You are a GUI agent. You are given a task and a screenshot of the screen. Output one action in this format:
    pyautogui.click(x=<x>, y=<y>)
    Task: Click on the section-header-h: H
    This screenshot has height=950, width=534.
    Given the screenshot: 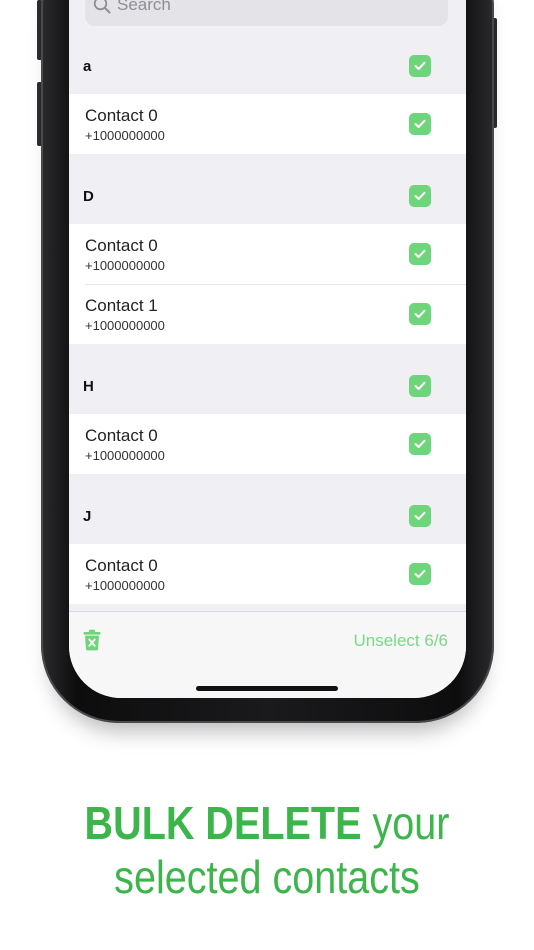 What is the action you would take?
    pyautogui.click(x=267, y=379)
    